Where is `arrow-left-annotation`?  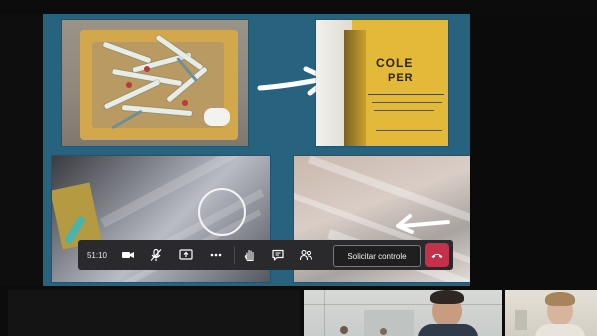
arrow-left-annotation is located at coordinates (423, 224).